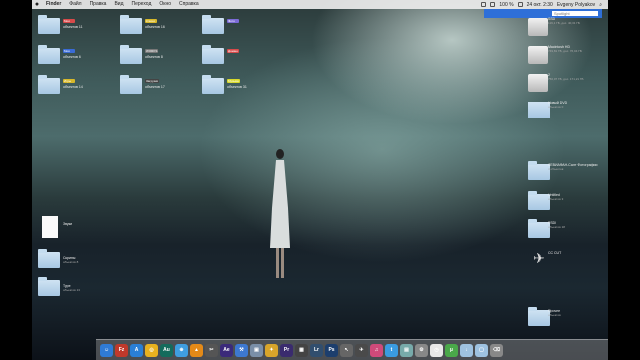 The width and height of the screenshot is (640, 360). Describe the element at coordinates (361, 350) in the screenshot. I see `launchpad-icon: ✈` at that location.